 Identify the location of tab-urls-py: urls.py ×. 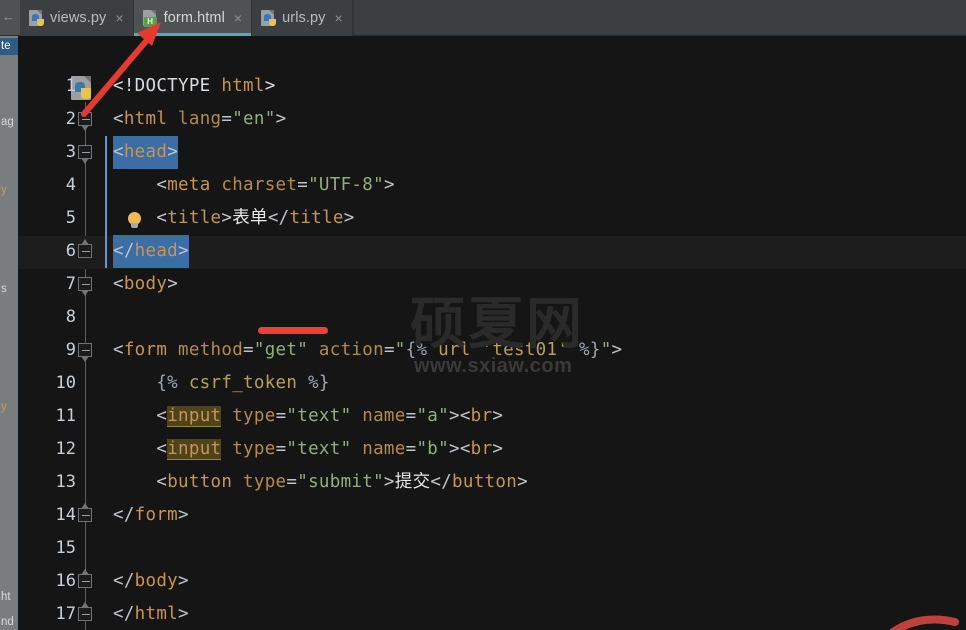
(302, 18).